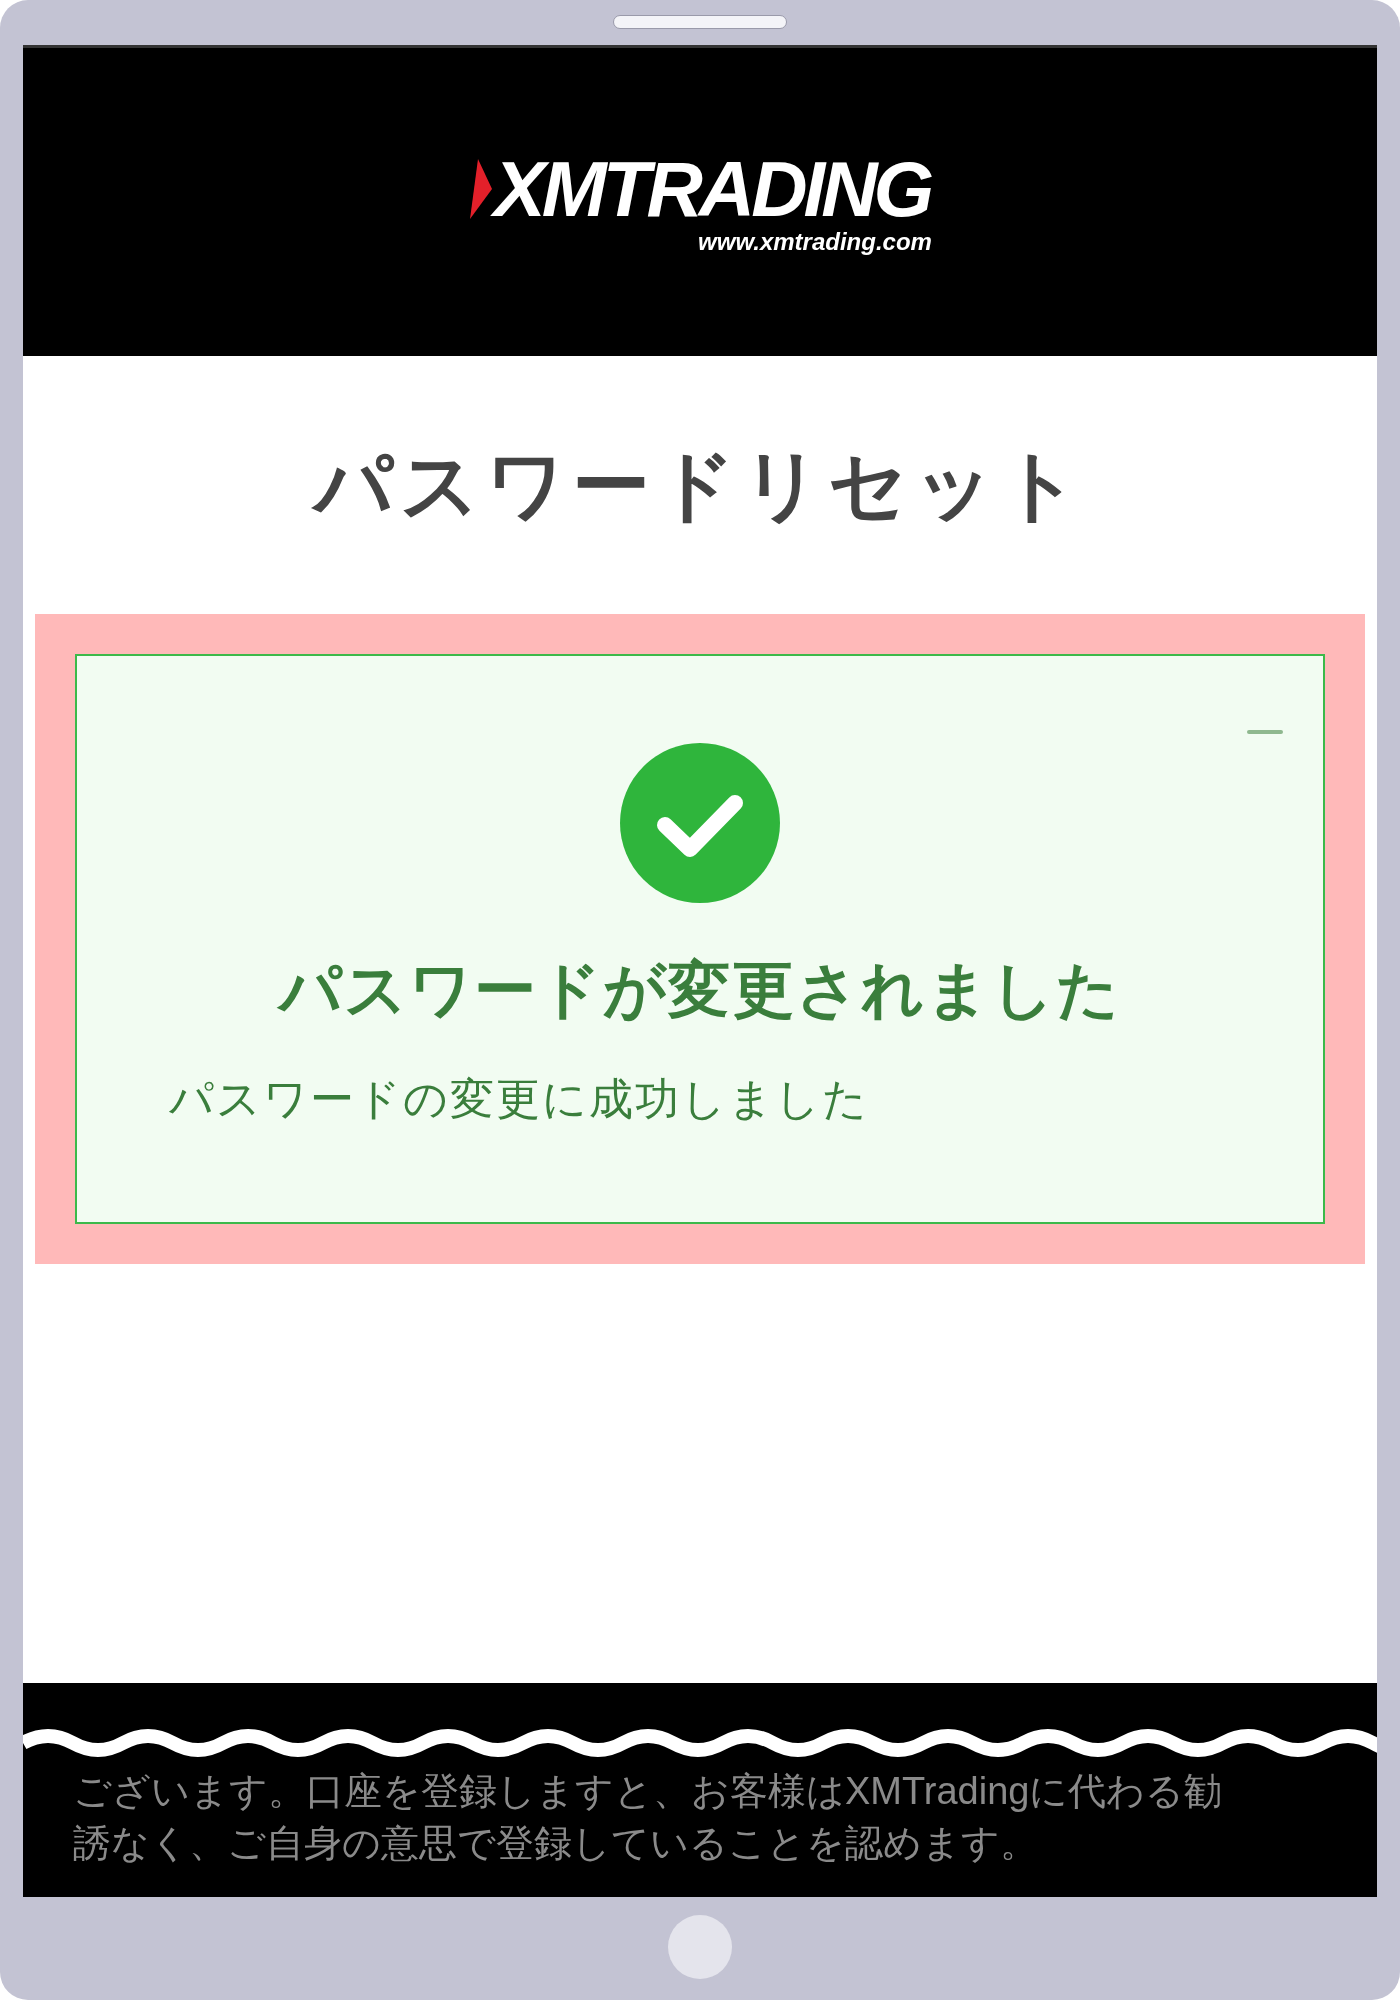 The height and width of the screenshot is (2000, 1400). Describe the element at coordinates (1265, 732) in the screenshot. I see `minus-icon` at that location.